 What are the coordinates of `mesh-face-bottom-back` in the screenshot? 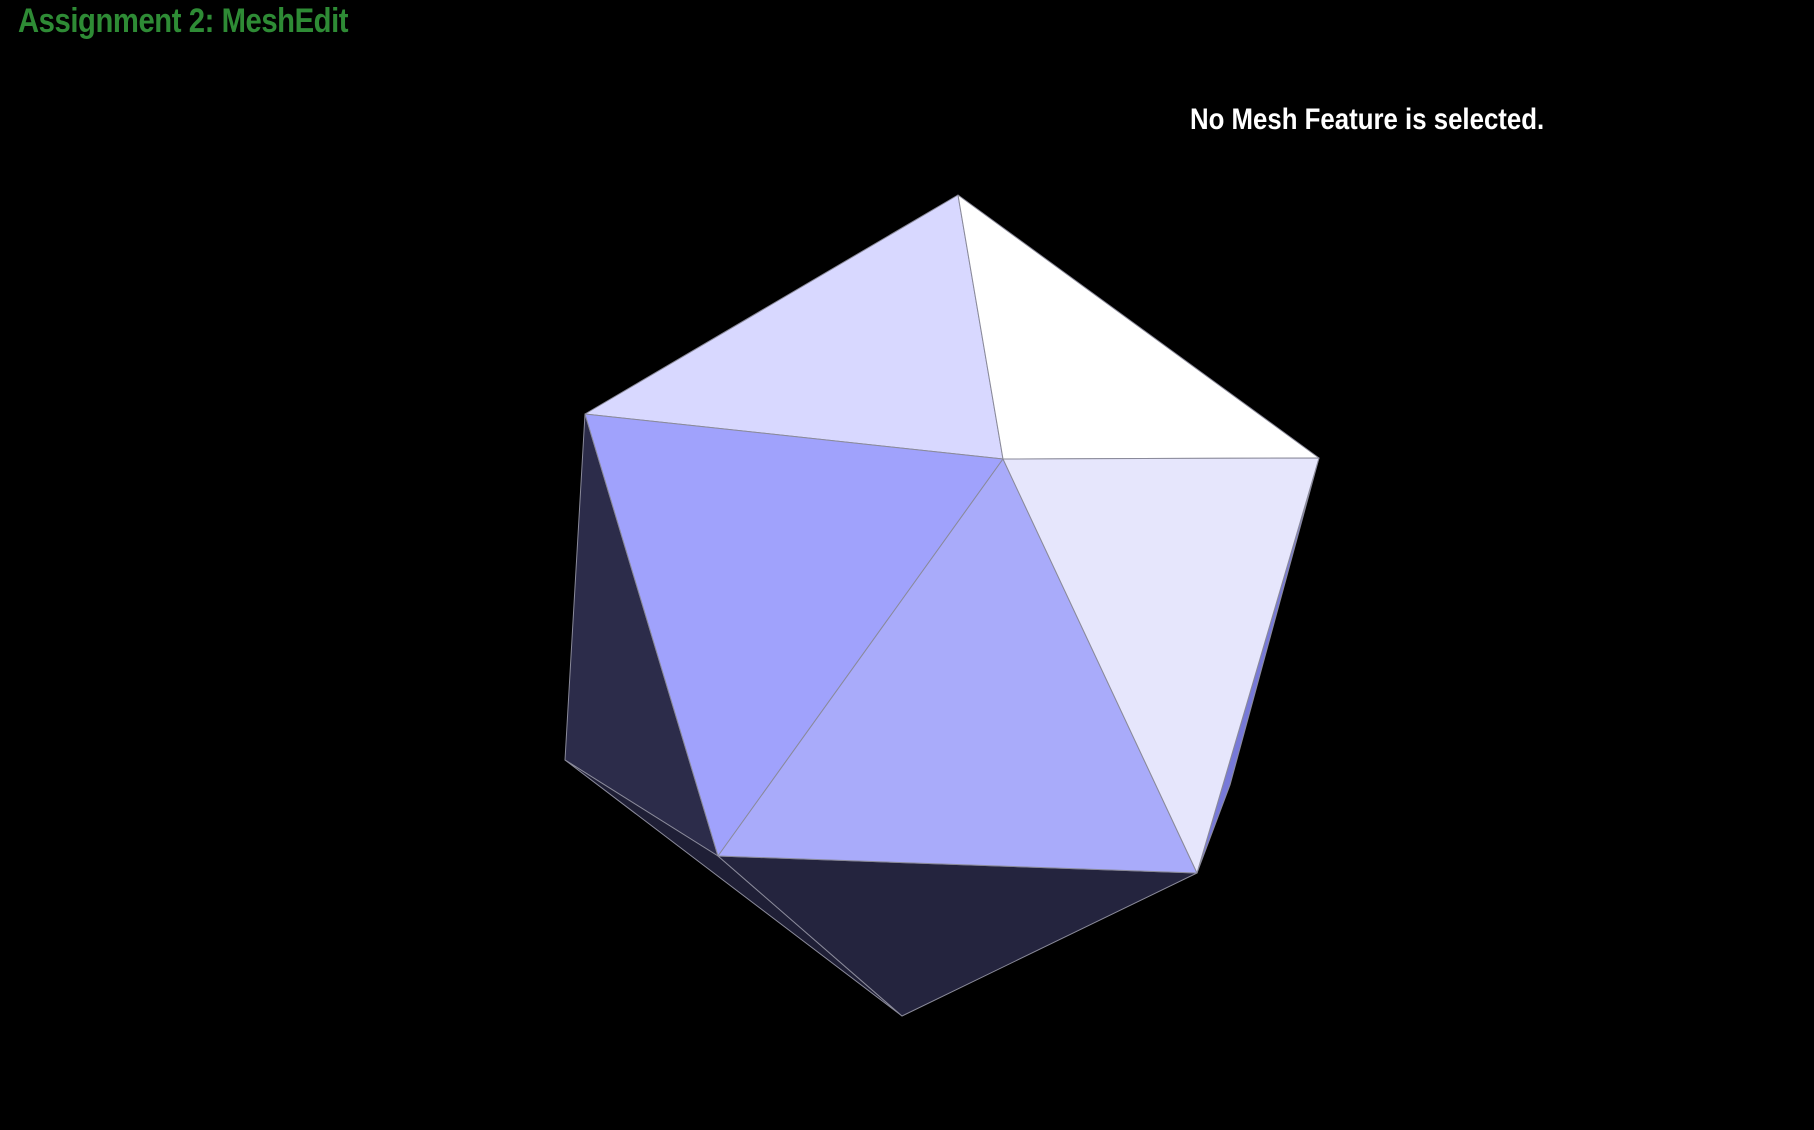 It's located at (957, 936).